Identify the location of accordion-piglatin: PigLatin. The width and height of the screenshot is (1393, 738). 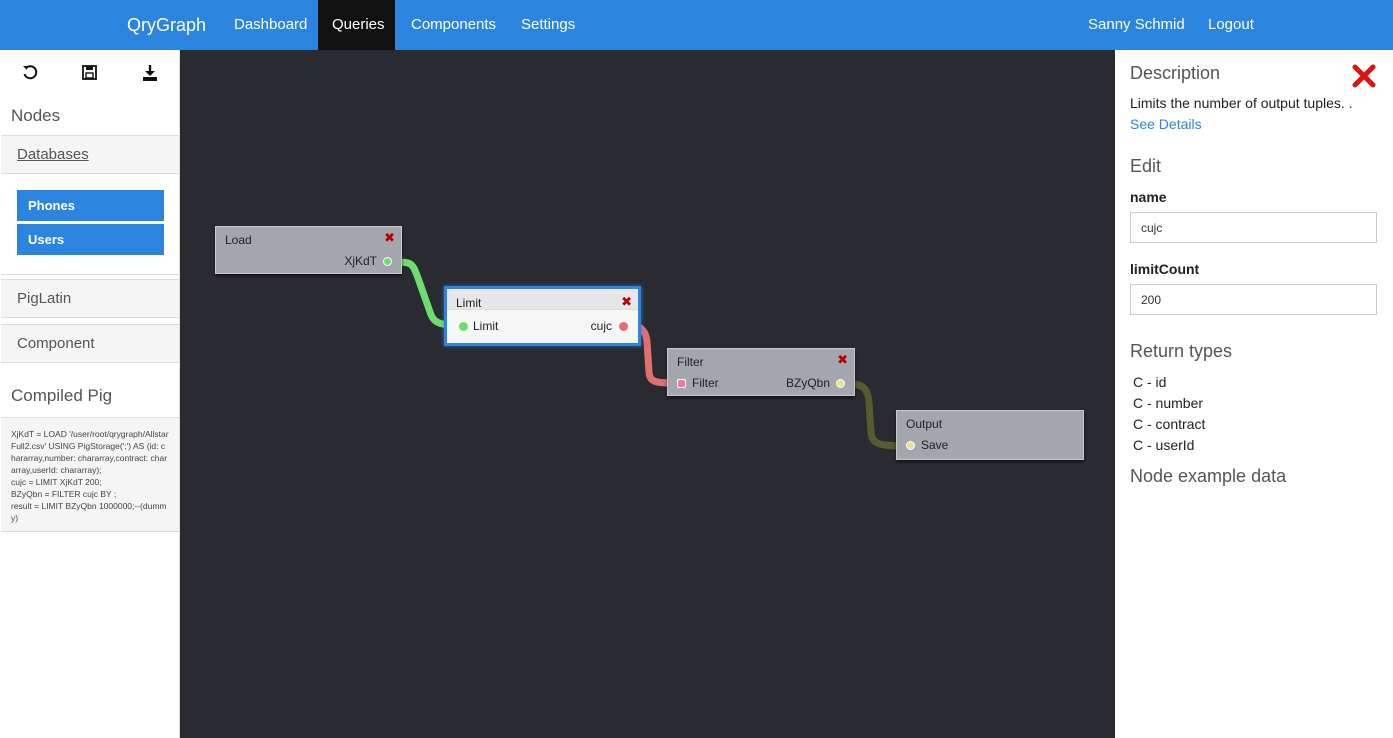
(90, 298).